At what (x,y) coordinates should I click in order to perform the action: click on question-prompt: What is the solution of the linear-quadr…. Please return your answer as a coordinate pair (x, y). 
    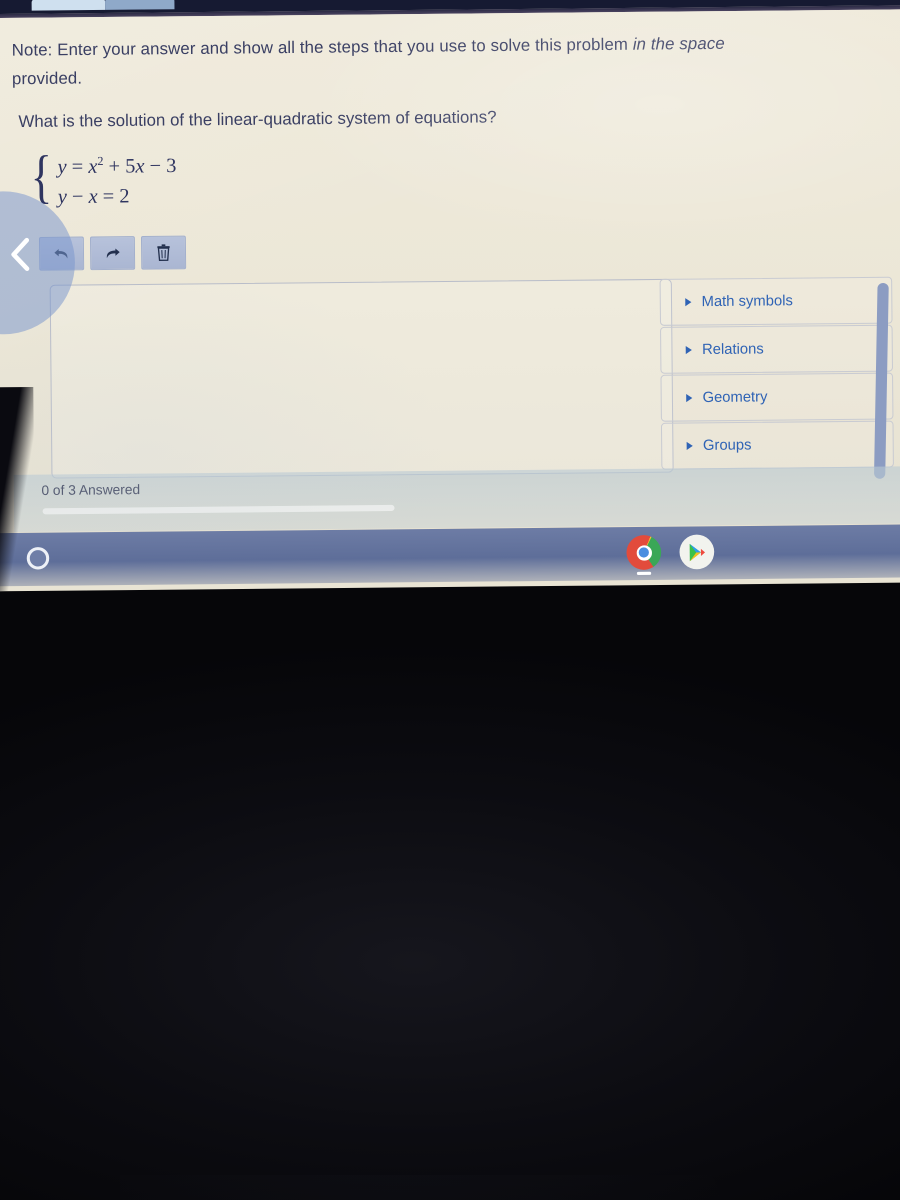
    Looking at the image, I should click on (257, 120).